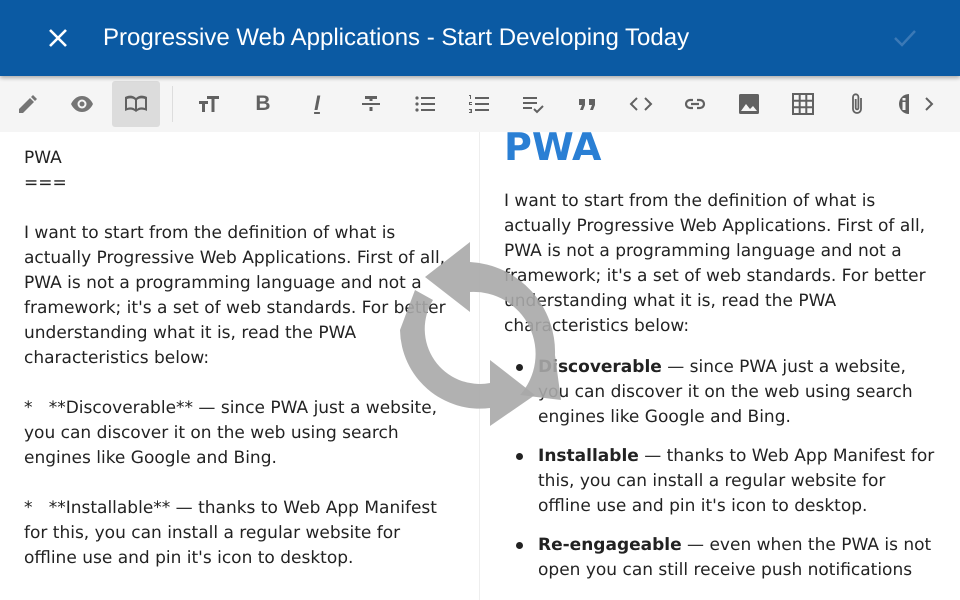 Image resolution: width=960 pixels, height=600 pixels. Describe the element at coordinates (553, 149) in the screenshot. I see `preview-heading: PWA` at that location.